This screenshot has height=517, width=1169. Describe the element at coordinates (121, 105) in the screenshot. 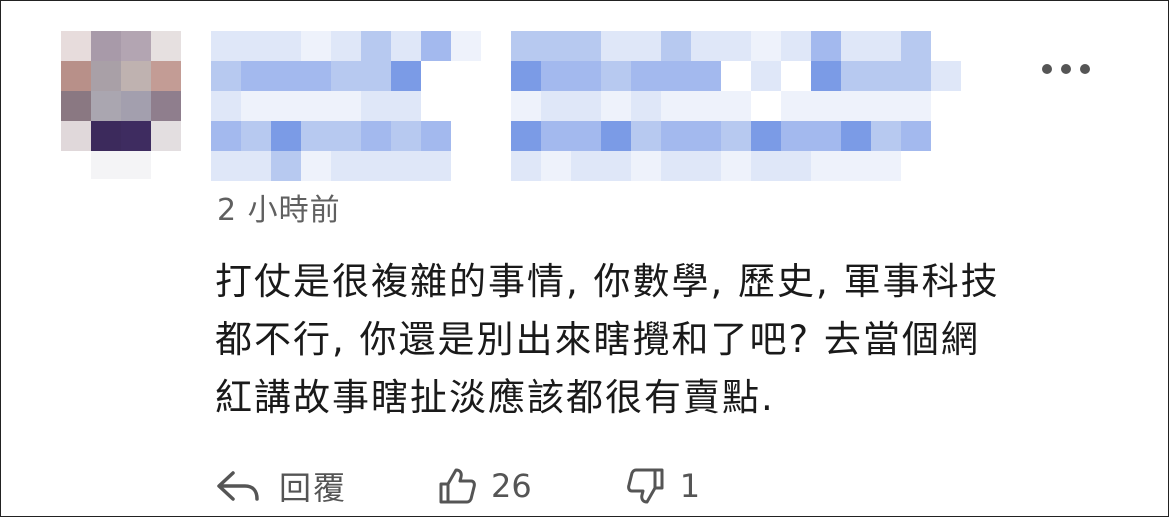

I see `avatar` at that location.